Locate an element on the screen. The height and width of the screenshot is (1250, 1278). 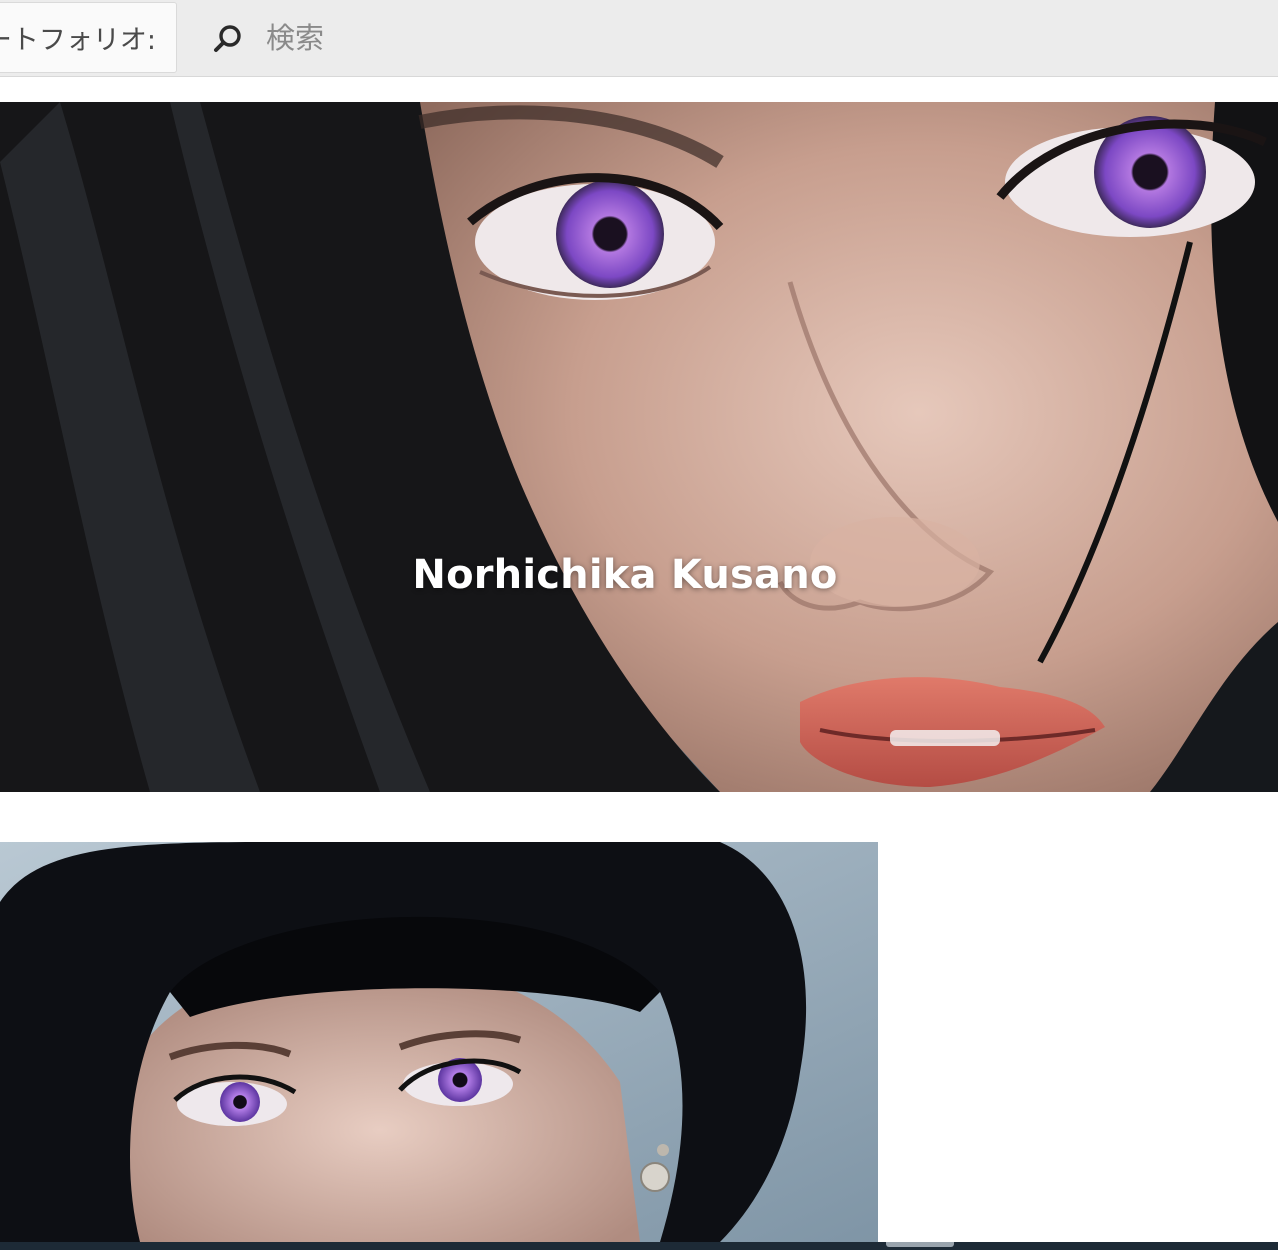
search-icon is located at coordinates (228, 39).